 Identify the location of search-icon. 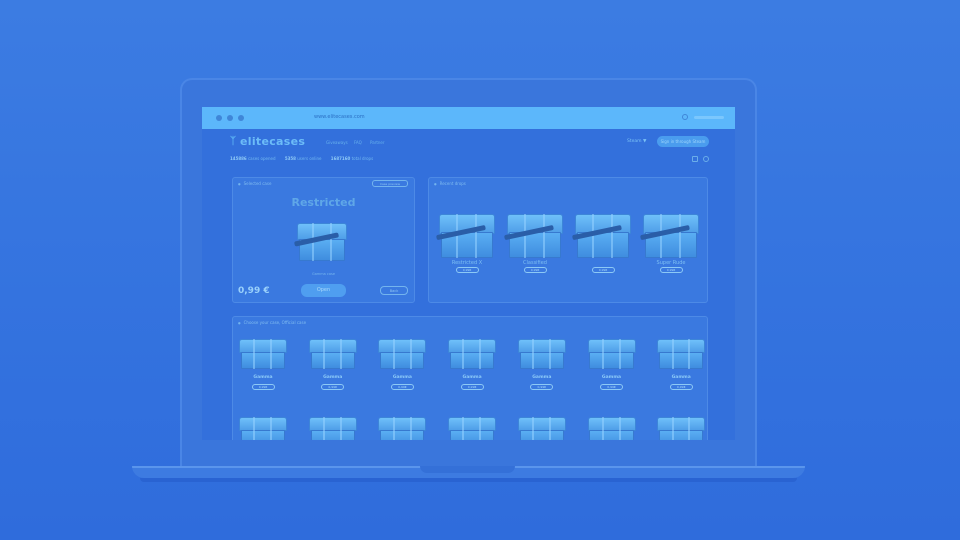
(685, 117).